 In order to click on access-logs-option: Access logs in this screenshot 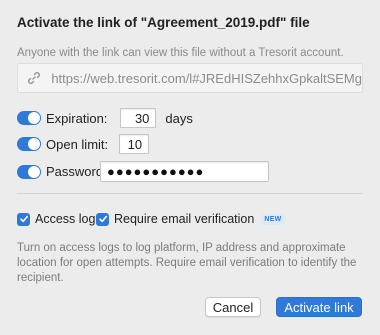, I will do `click(59, 219)`.